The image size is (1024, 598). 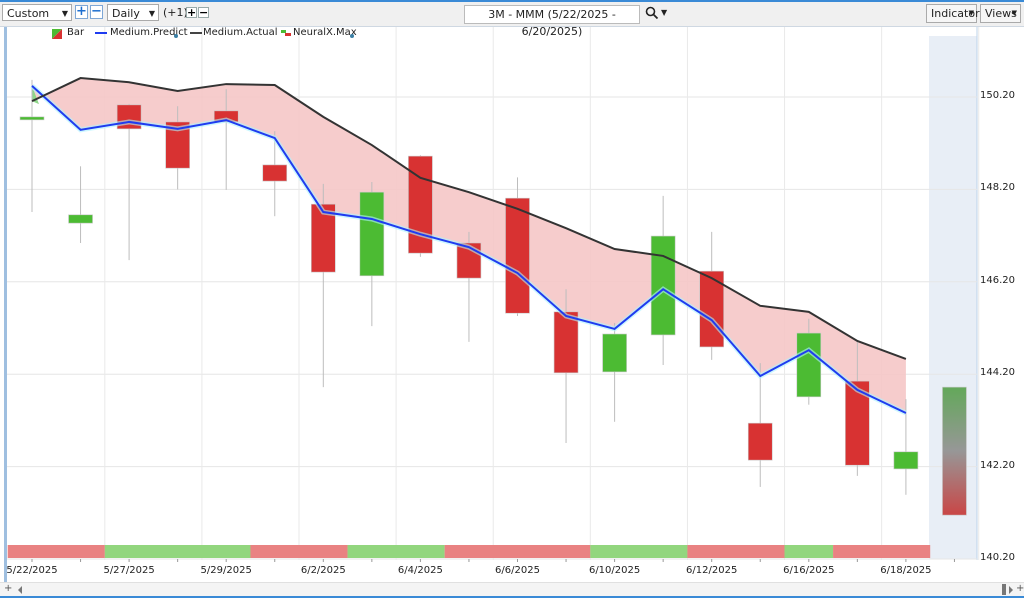 I want to click on y-tick-label: 150.20, so click(x=997, y=95).